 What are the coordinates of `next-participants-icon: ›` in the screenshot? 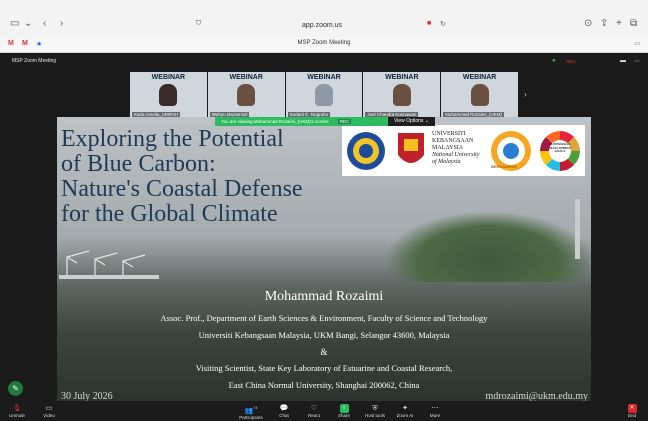 It's located at (525, 94).